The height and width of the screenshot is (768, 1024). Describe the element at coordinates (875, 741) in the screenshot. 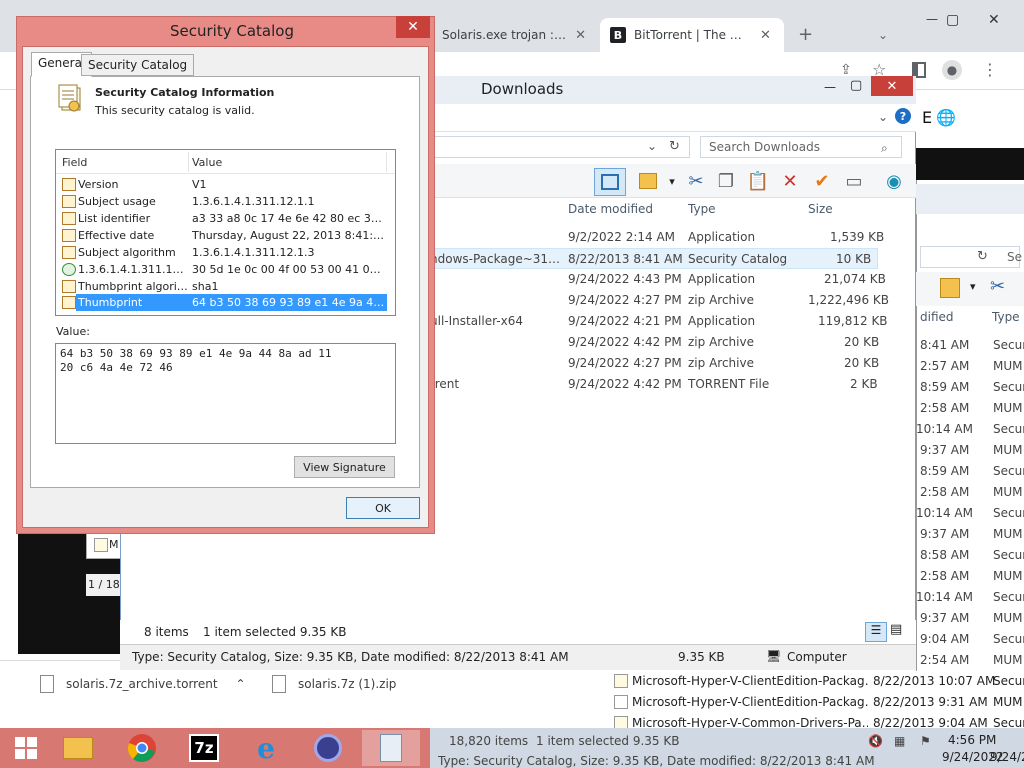

I see `mute-icon: 🔇` at that location.